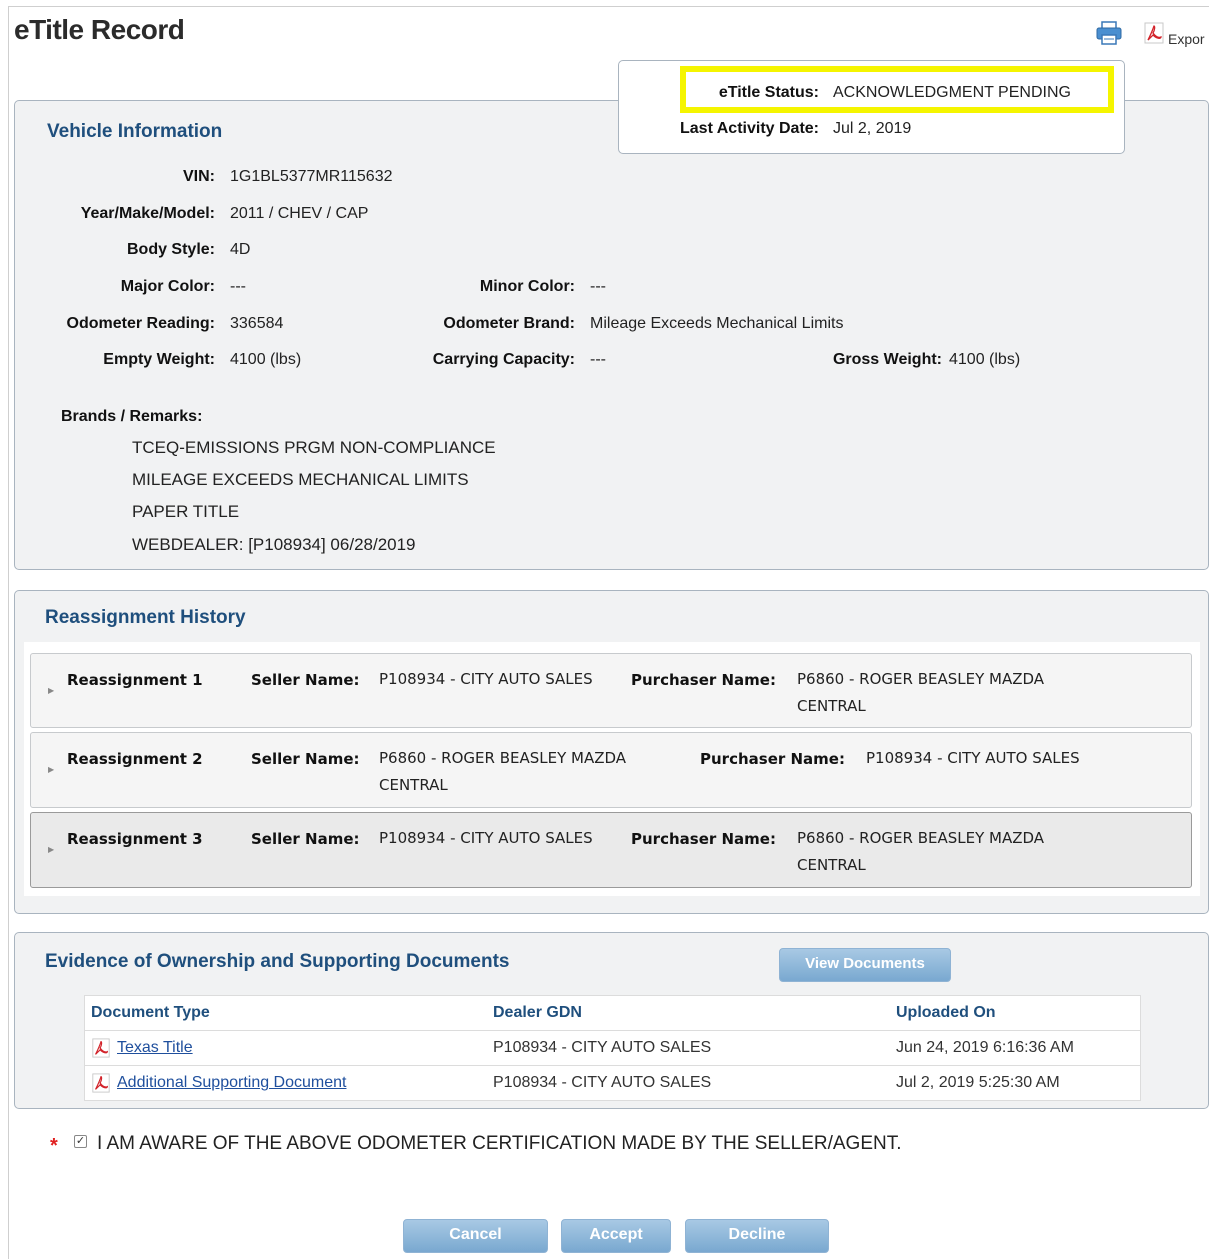  I want to click on table-header-row: Document Type Dealer GDN Uploaded On, so click(612, 1013).